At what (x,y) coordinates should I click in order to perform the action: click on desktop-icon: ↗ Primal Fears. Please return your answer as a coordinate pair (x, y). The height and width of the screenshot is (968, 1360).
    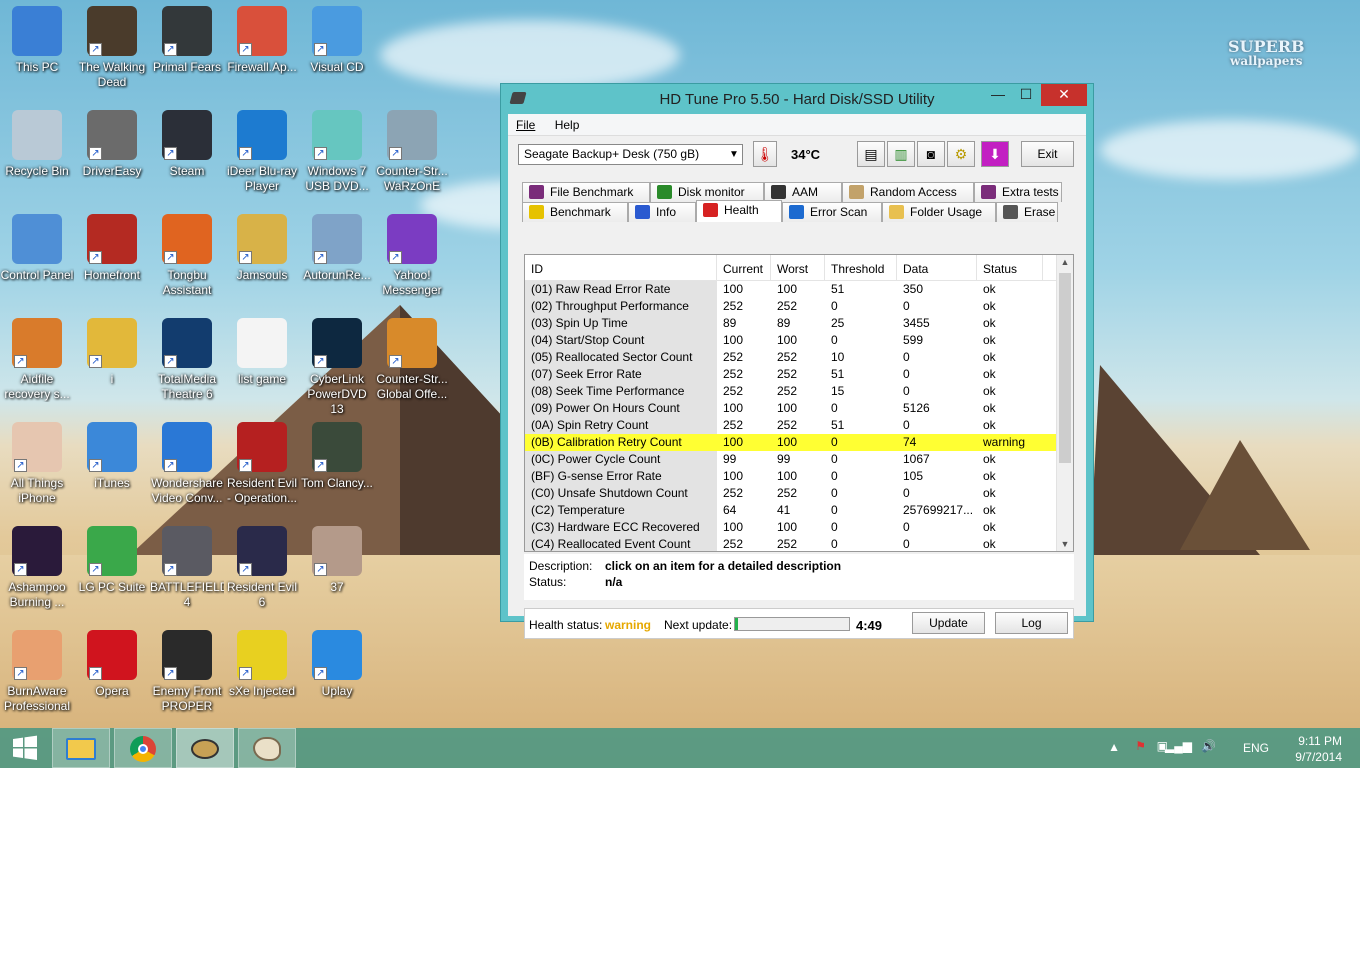
    Looking at the image, I should click on (187, 40).